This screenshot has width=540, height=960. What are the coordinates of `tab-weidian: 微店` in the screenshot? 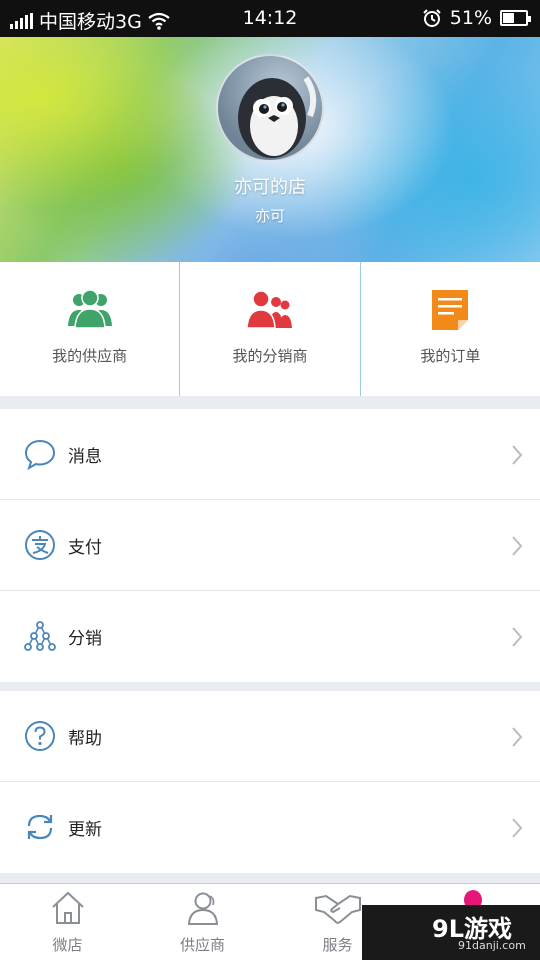 It's located at (67, 922).